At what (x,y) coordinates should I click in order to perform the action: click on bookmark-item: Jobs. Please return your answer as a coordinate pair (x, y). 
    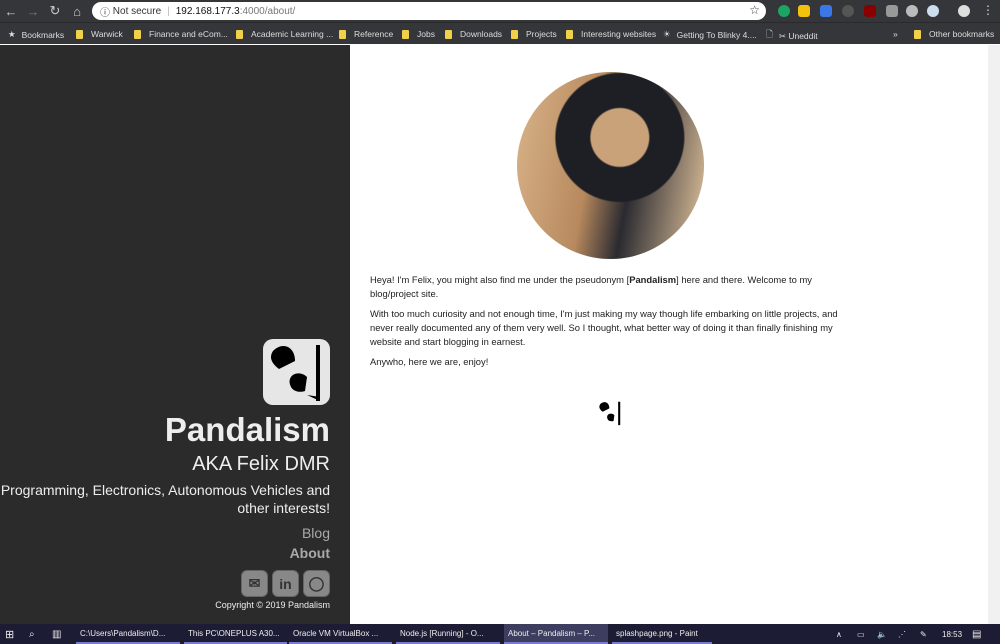
    Looking at the image, I should click on (418, 34).